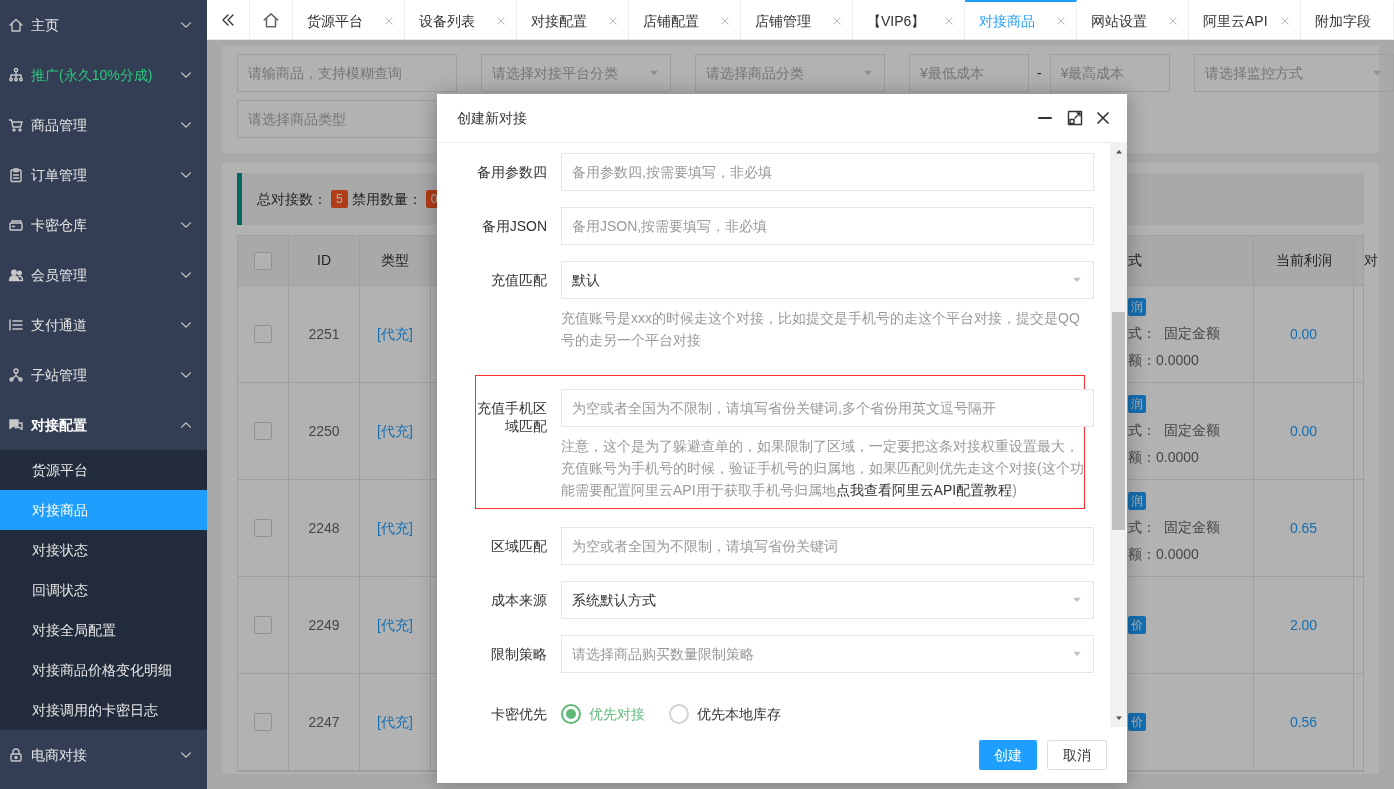 This screenshot has width=1394, height=789. I want to click on menu-item: 电商对接, so click(103, 755).